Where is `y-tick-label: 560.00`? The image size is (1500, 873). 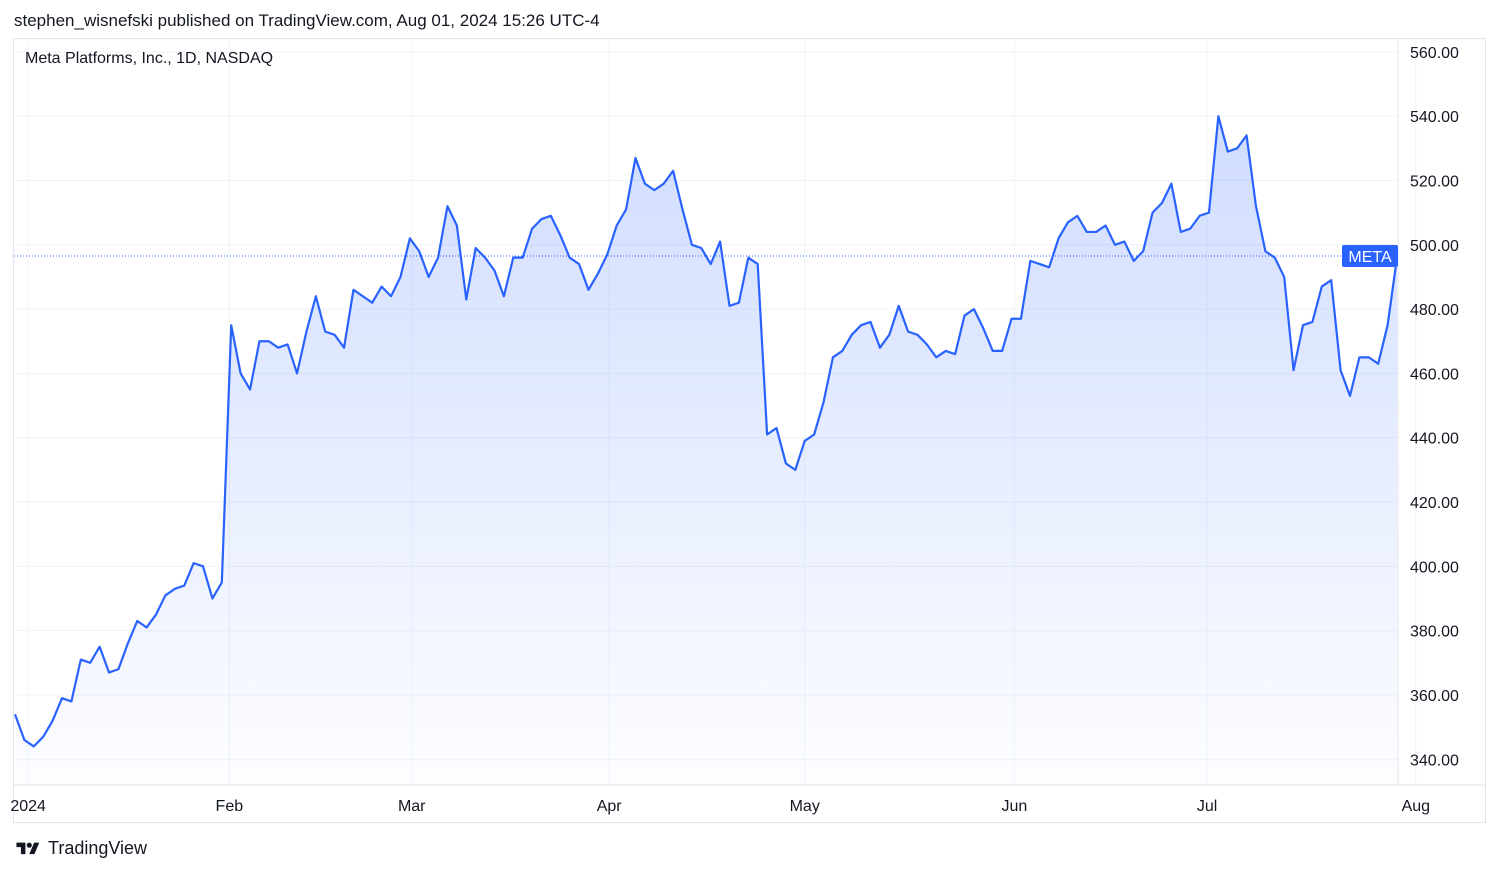 y-tick-label: 560.00 is located at coordinates (1434, 53).